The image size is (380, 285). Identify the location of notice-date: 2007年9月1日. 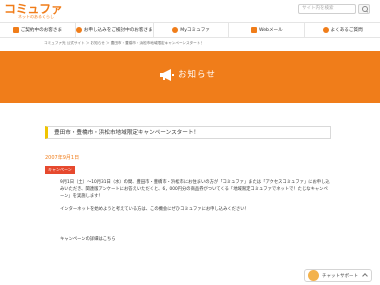
(62, 158).